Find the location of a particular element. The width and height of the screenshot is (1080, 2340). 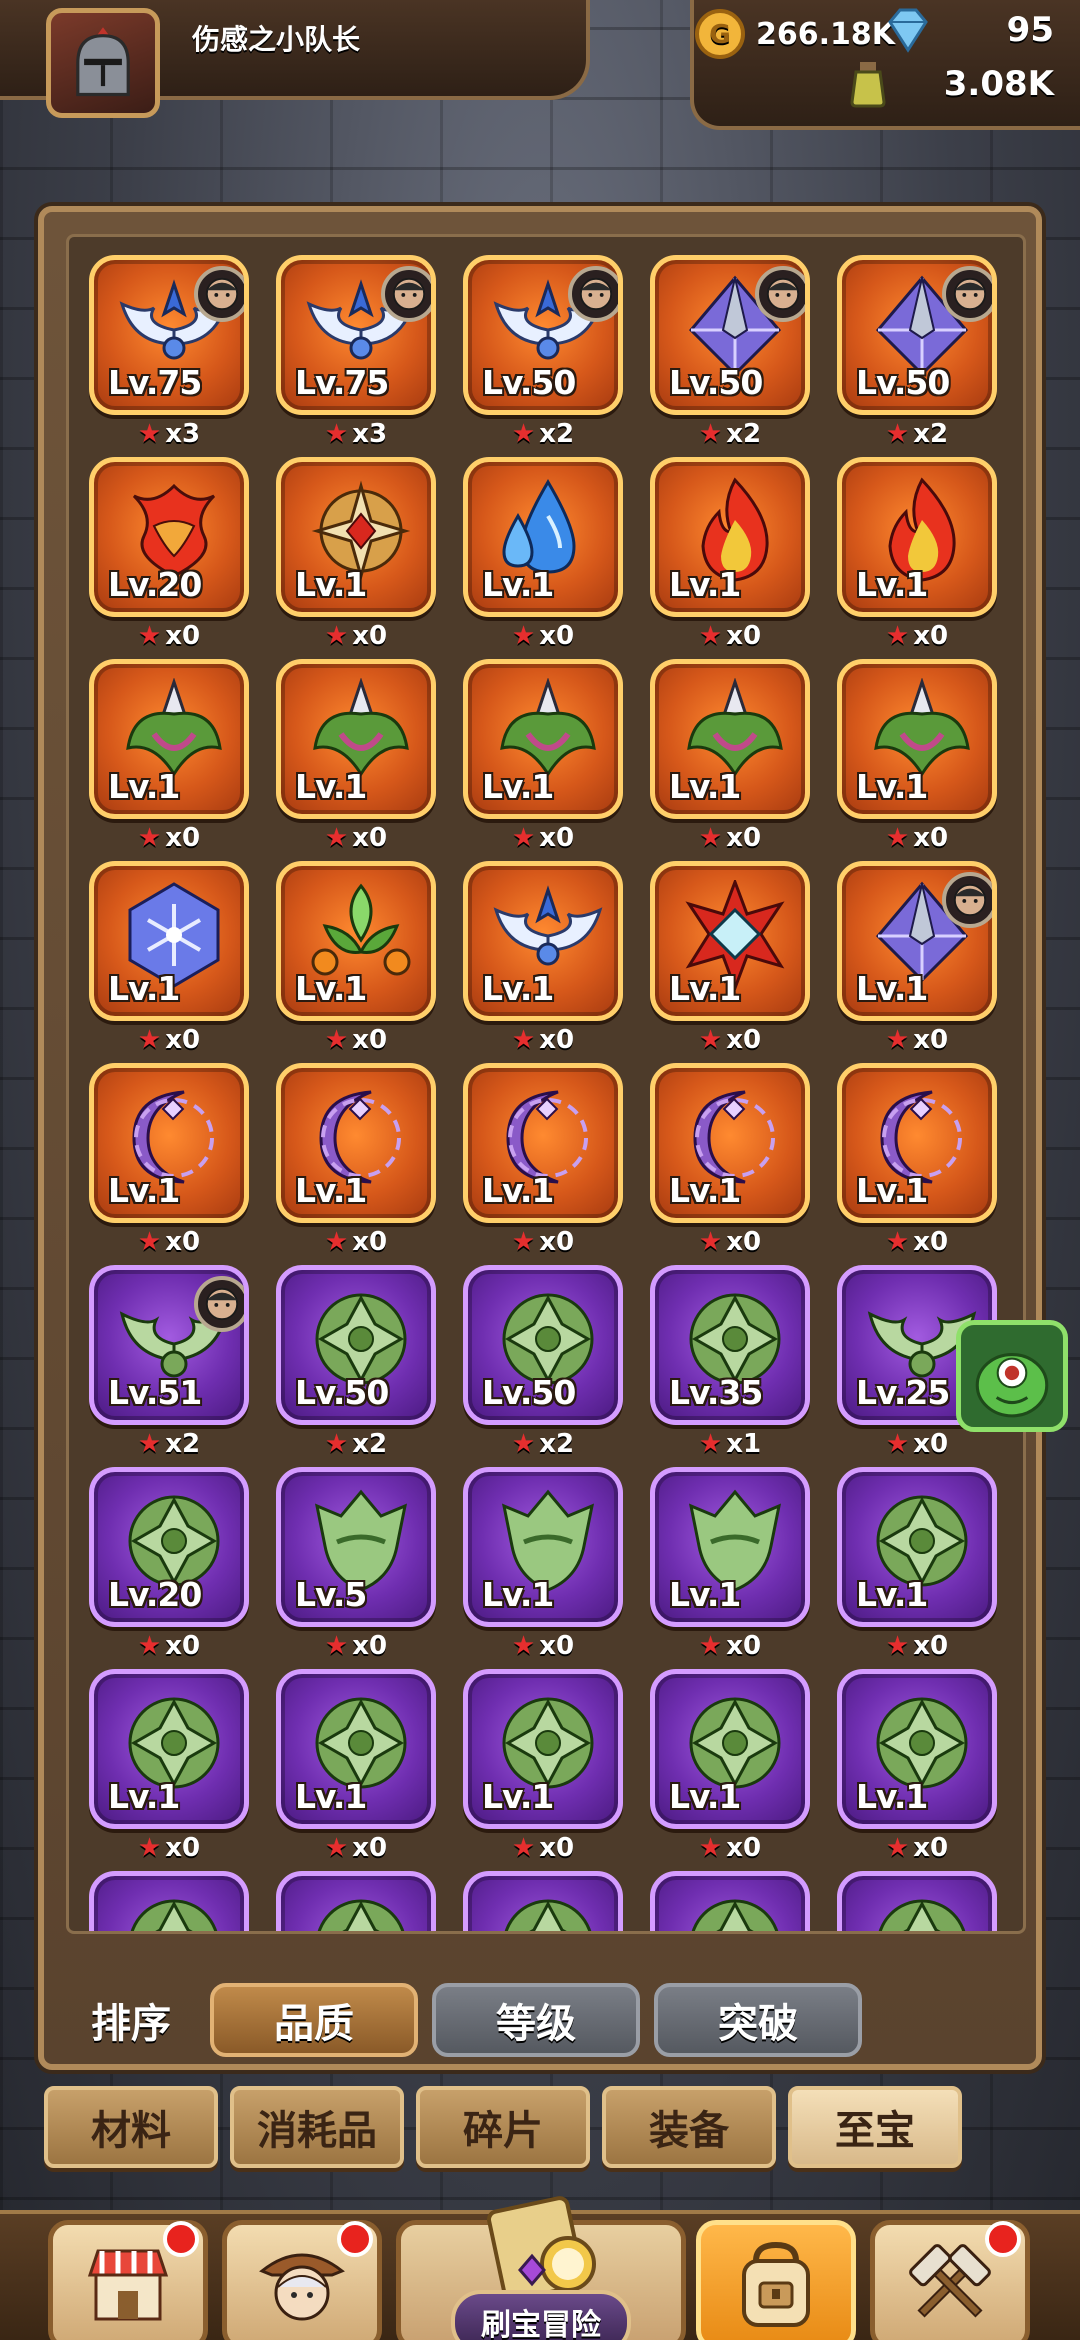

sort-level-button: 等级 is located at coordinates (536, 2020).